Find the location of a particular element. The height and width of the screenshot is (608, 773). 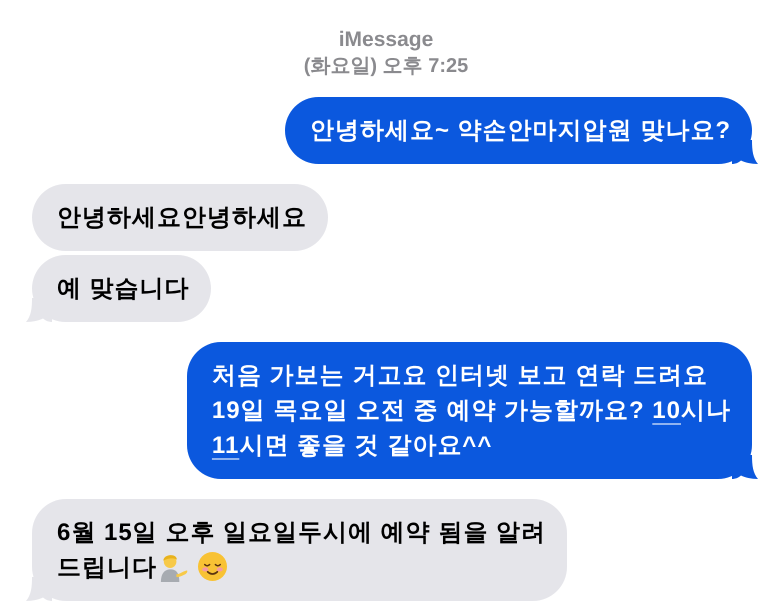

service-label: iMessage is located at coordinates (386, 40).